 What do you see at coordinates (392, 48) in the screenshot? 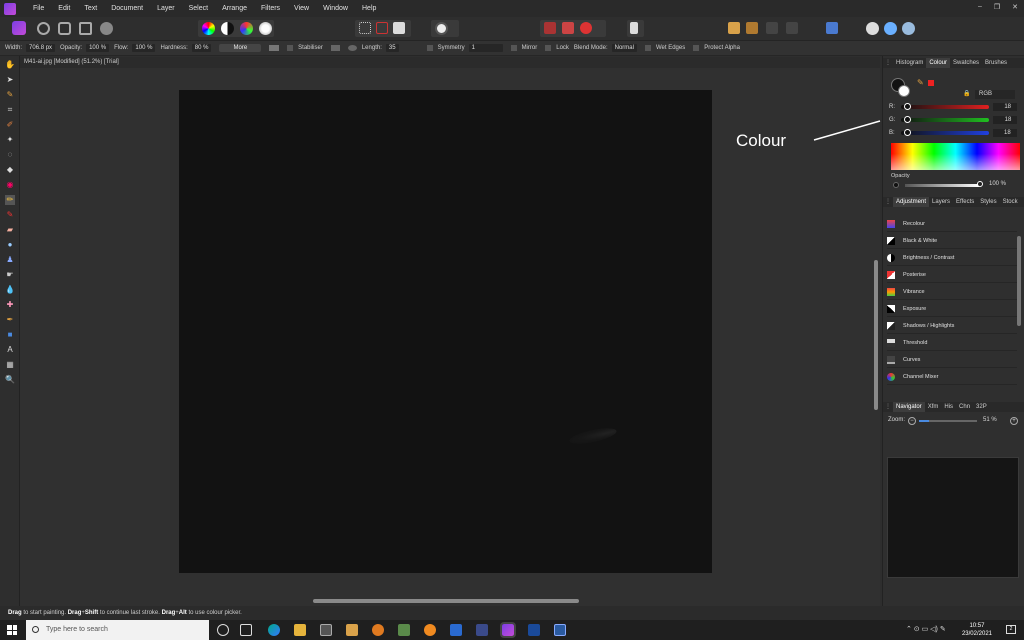
I see `length-field: 35` at bounding box center [392, 48].